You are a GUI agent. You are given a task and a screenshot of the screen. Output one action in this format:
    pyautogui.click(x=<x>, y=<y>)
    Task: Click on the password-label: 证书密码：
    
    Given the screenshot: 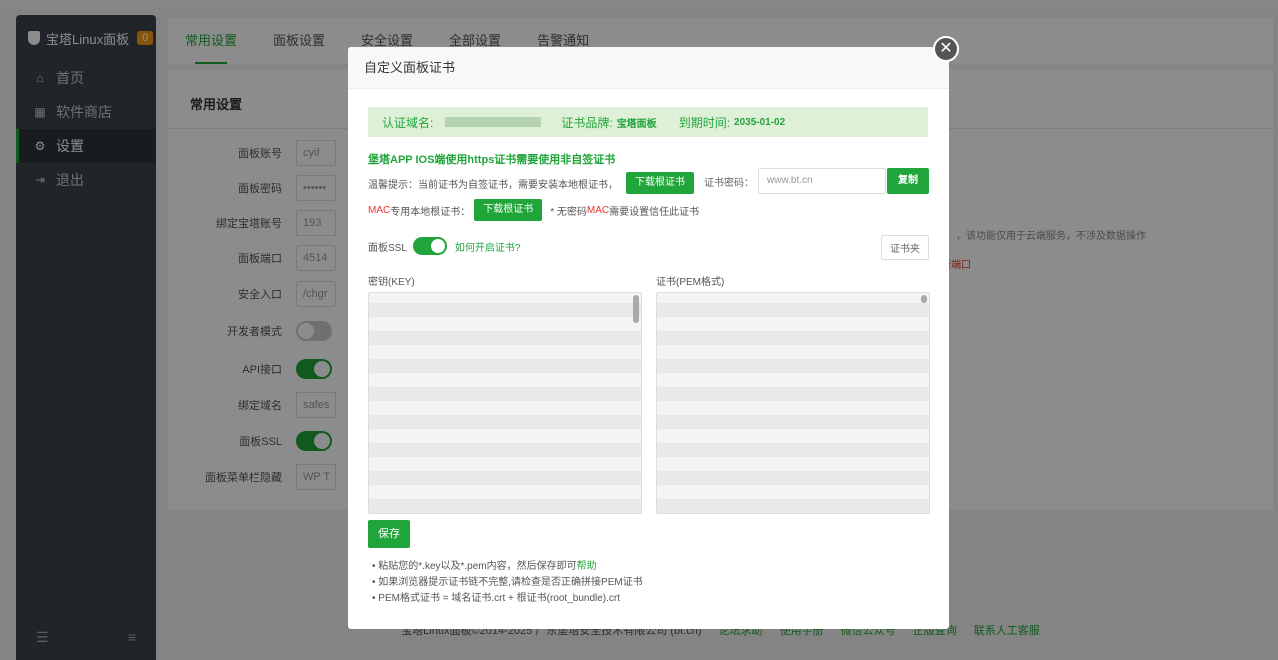 What is the action you would take?
    pyautogui.click(x=729, y=183)
    